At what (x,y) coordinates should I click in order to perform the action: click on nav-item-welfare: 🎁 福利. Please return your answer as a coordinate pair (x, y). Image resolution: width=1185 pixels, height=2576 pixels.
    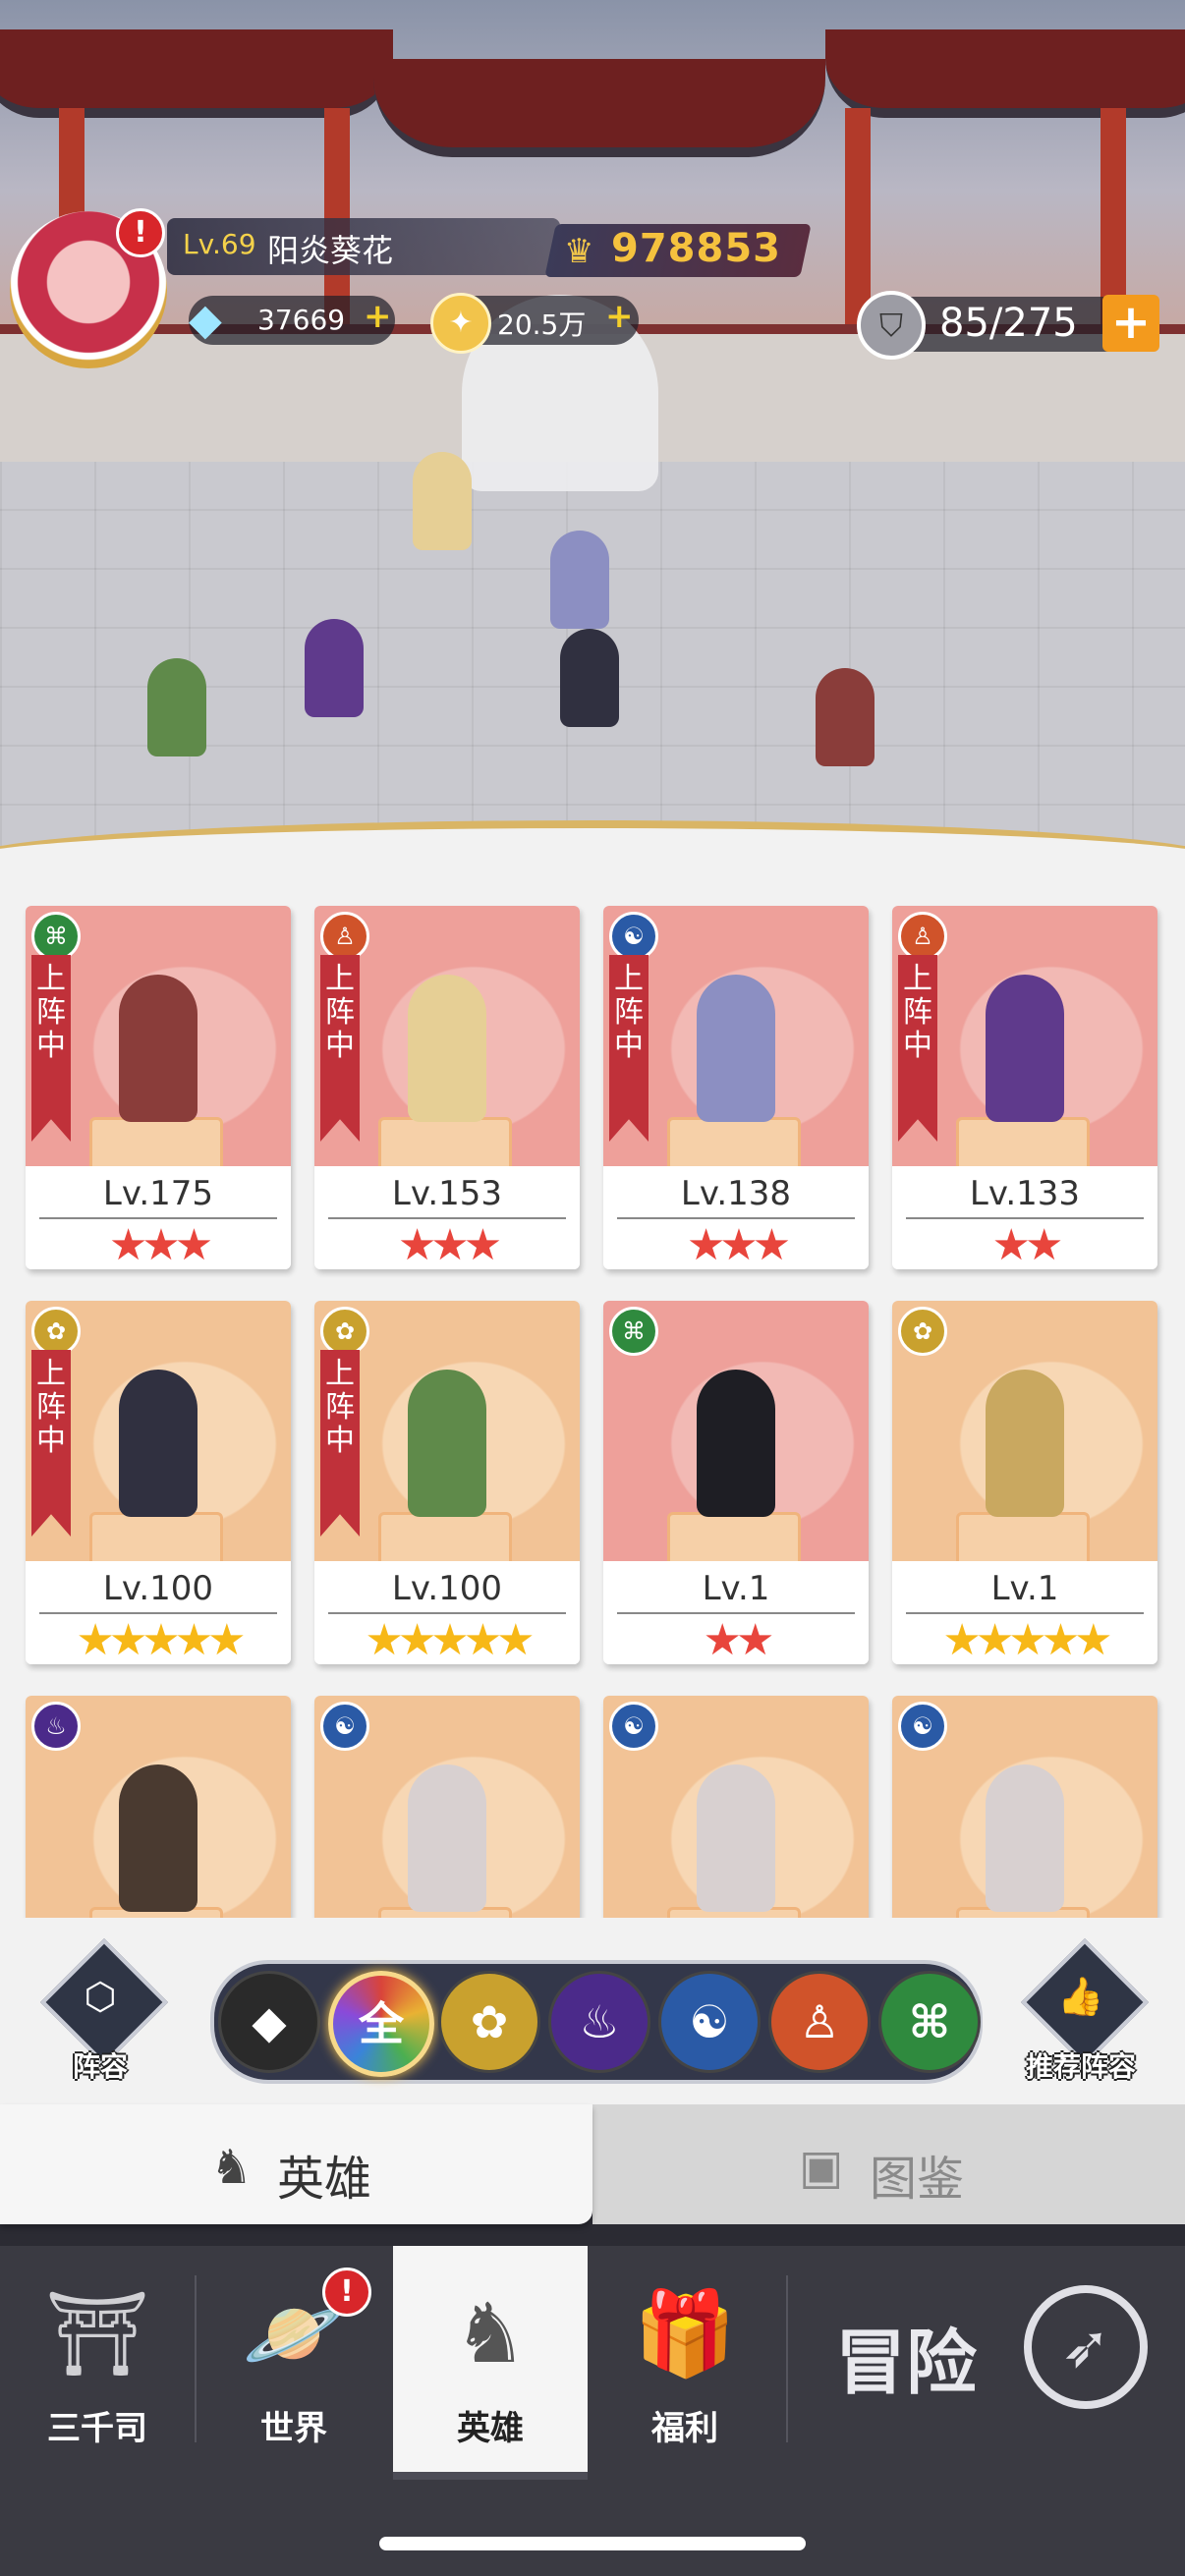
    Looking at the image, I should click on (685, 2359).